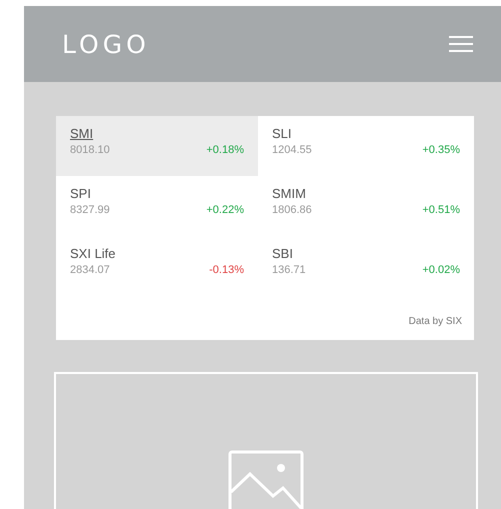 The image size is (501, 509). Describe the element at coordinates (366, 266) in the screenshot. I see `index-tile: SBI 136.71 +0.02%` at that location.